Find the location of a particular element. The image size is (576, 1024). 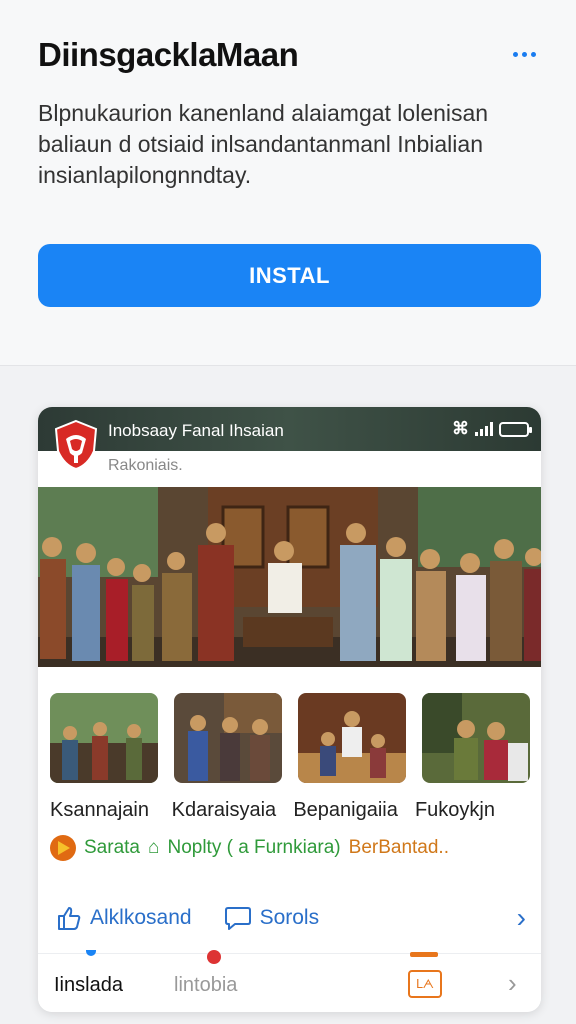

thumbnail-caption: Fukoykjn is located at coordinates (454, 810).